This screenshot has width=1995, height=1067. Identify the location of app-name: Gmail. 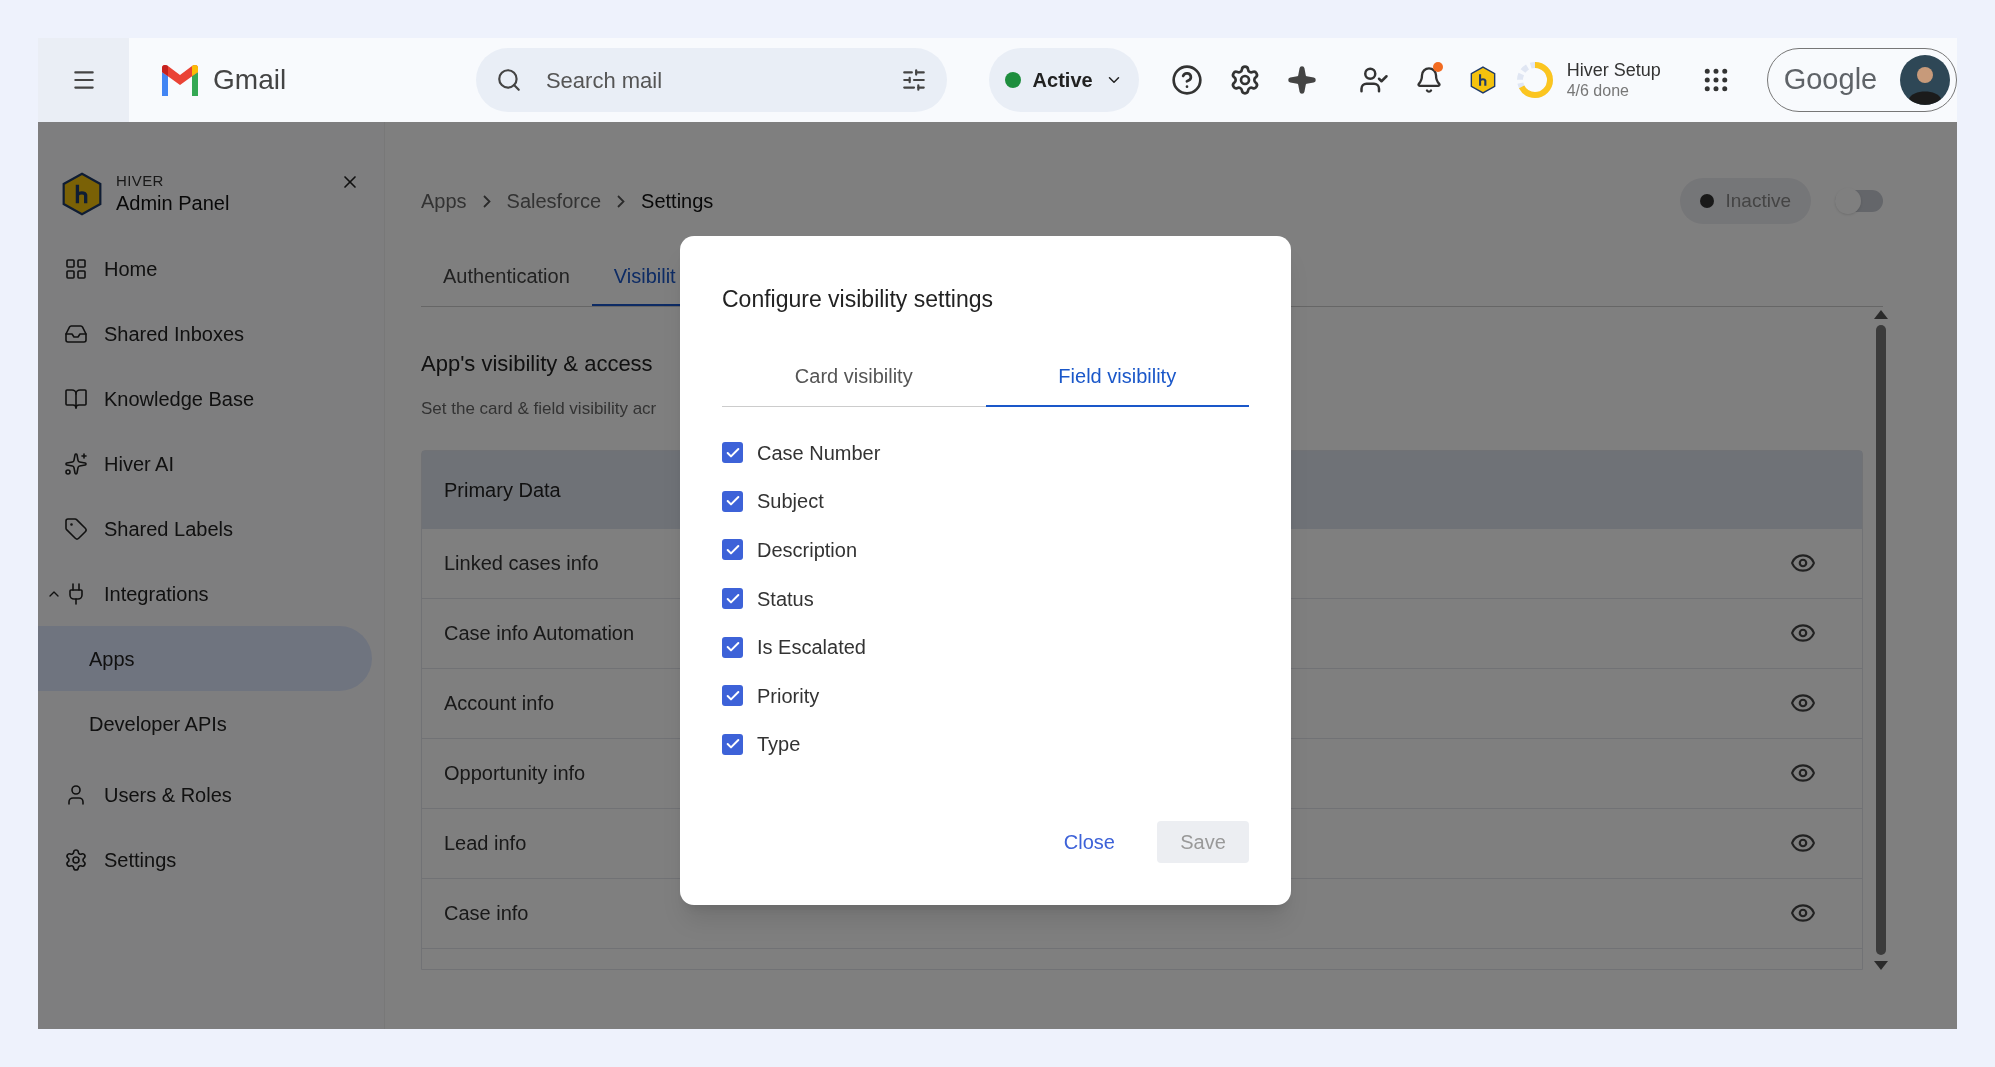
(250, 80).